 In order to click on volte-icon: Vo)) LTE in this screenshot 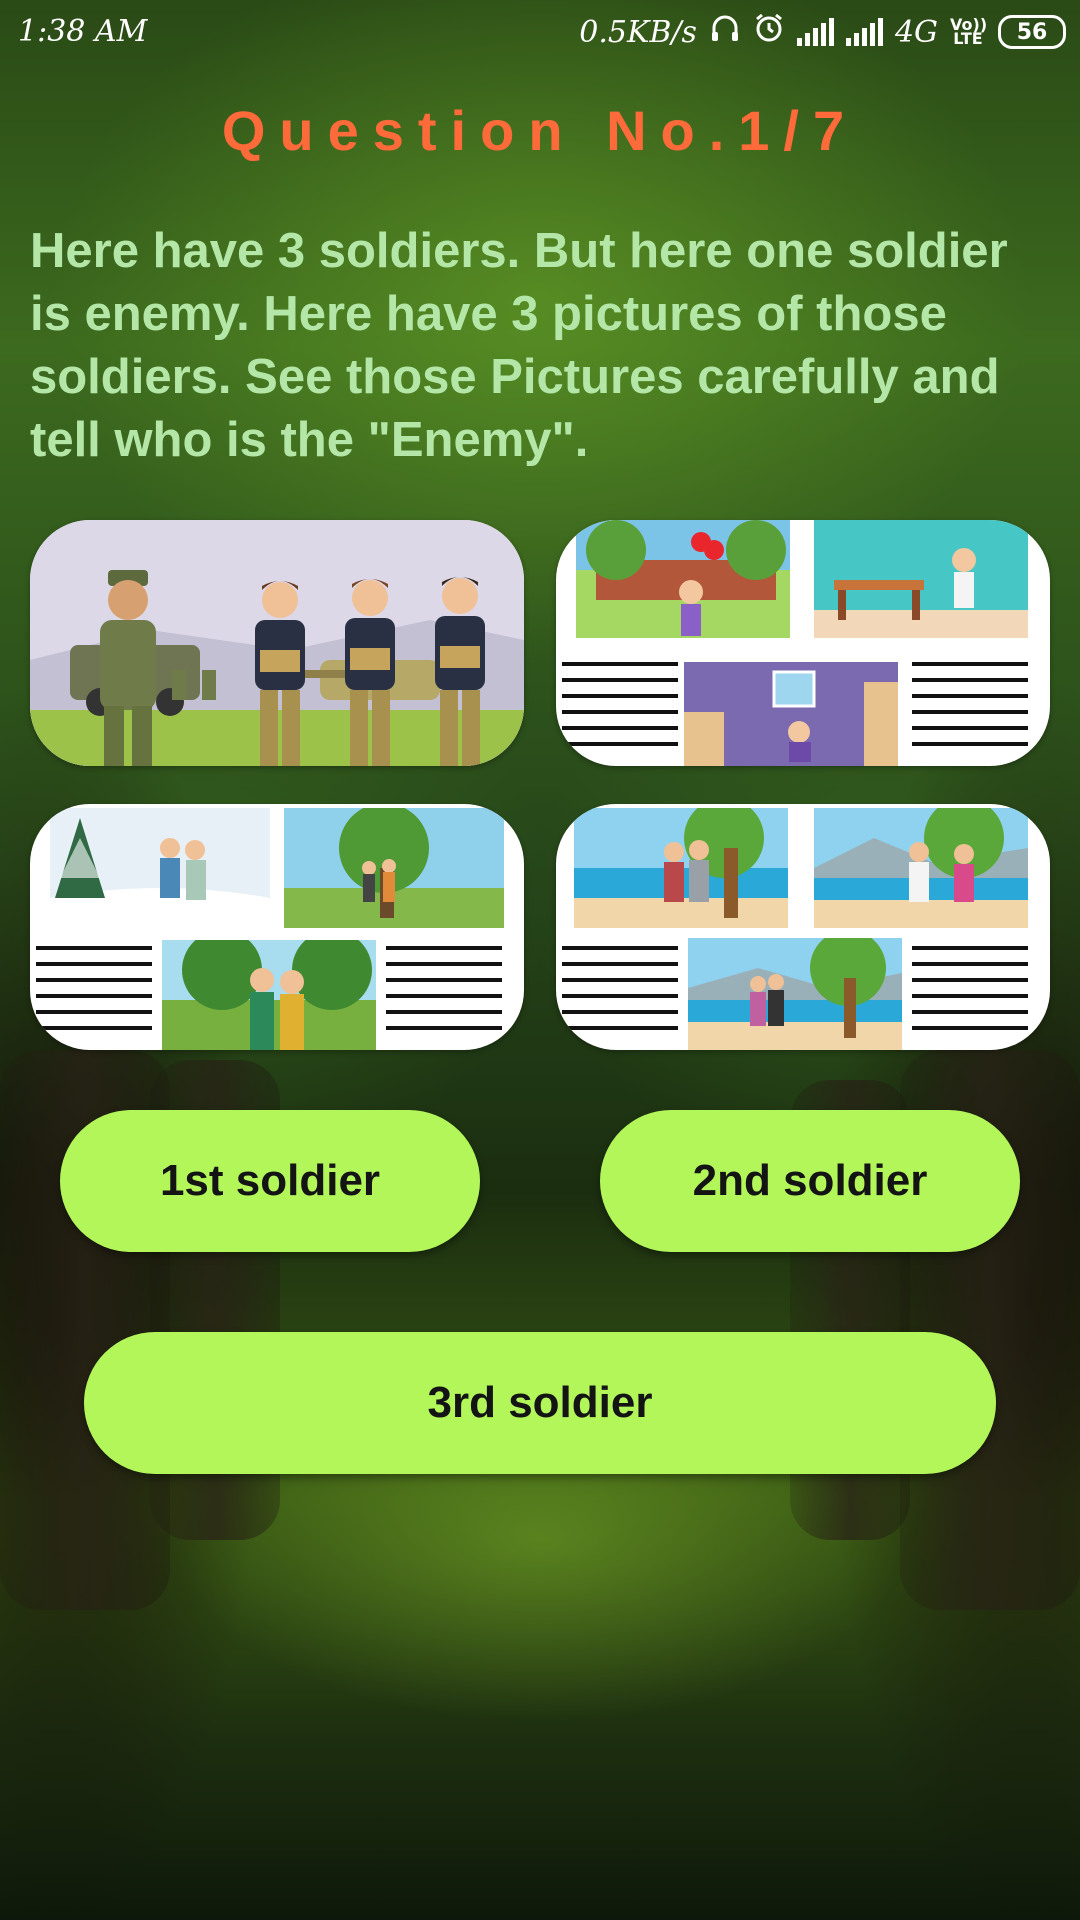, I will do `click(969, 31)`.